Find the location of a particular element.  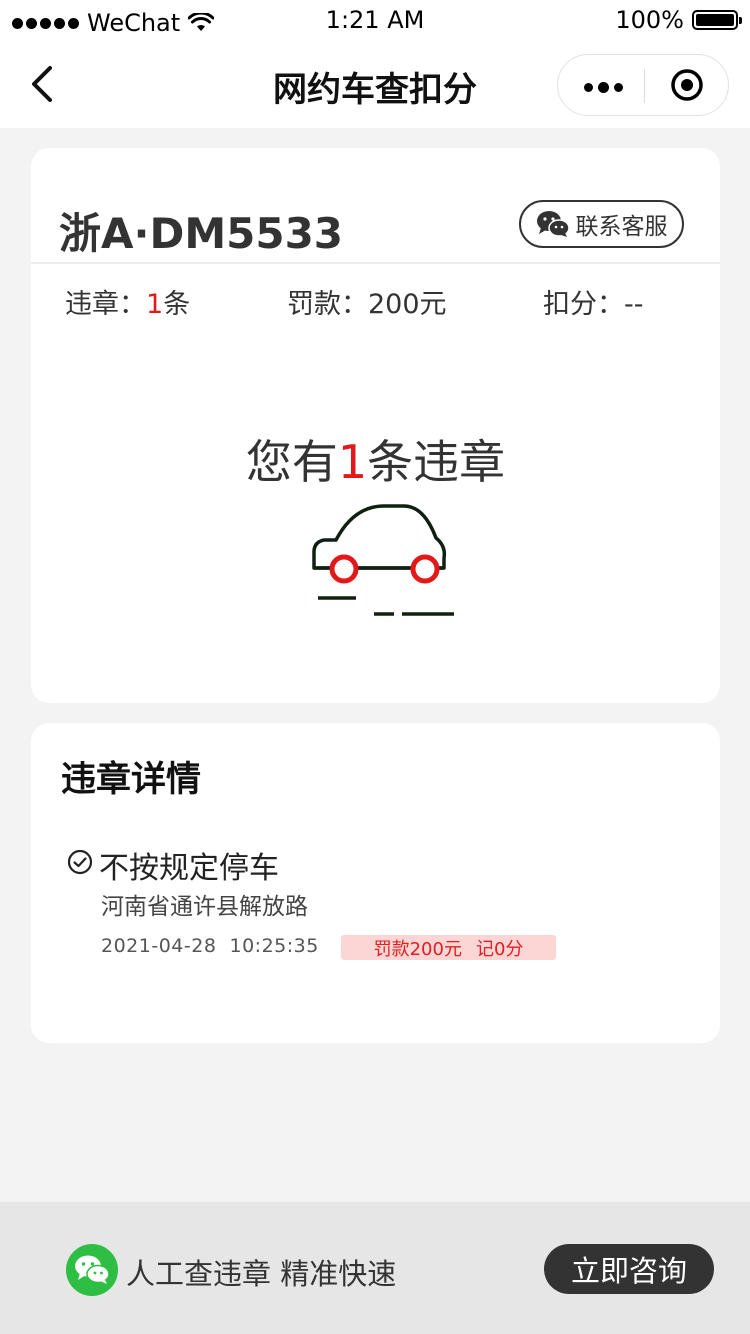

violation-summary: 您有1条违章 is located at coordinates (375, 459).